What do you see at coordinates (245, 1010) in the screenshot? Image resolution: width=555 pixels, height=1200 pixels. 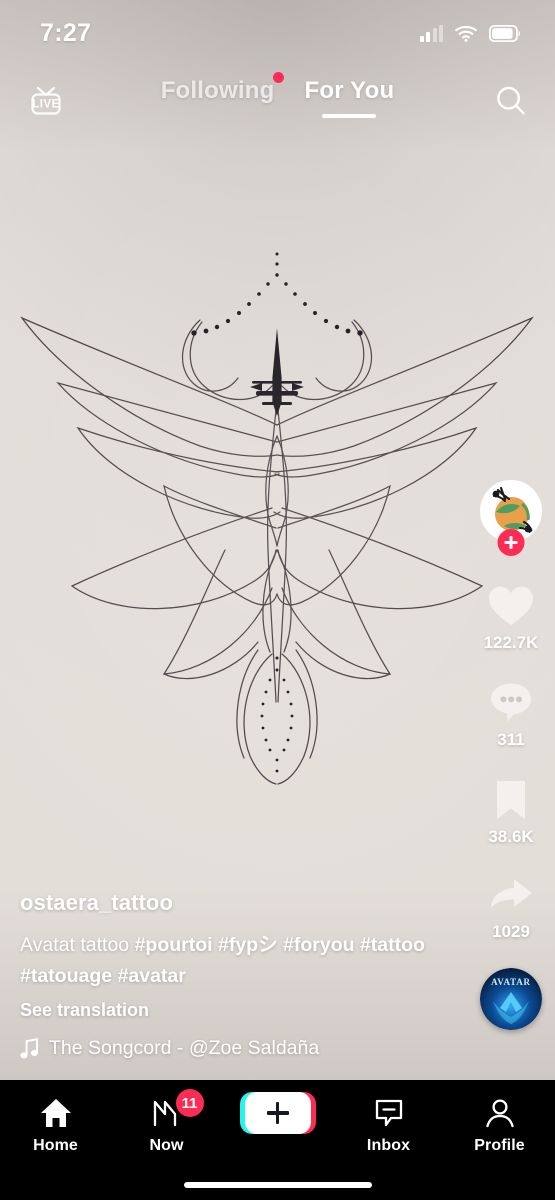 I see `see-translation-link: See translation` at bounding box center [245, 1010].